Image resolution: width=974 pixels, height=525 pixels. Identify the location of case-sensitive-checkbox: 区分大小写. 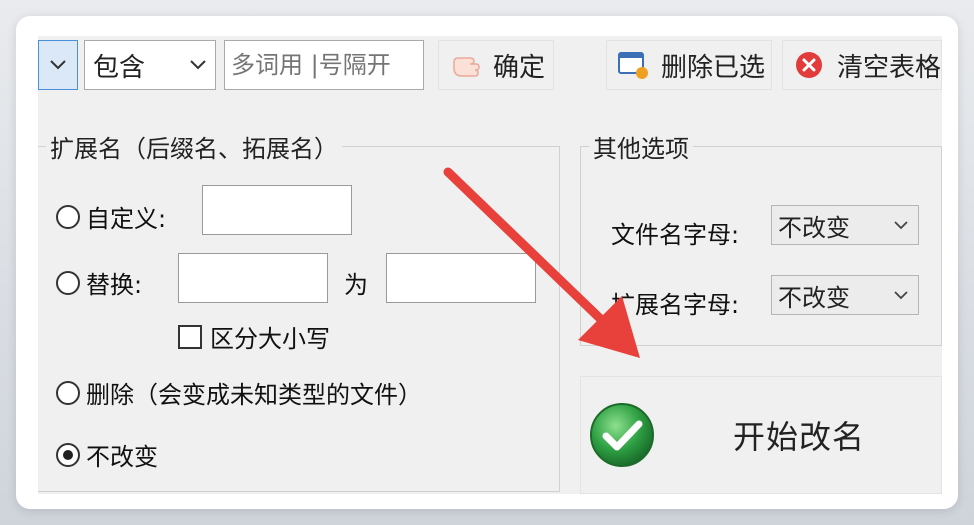
(254, 336).